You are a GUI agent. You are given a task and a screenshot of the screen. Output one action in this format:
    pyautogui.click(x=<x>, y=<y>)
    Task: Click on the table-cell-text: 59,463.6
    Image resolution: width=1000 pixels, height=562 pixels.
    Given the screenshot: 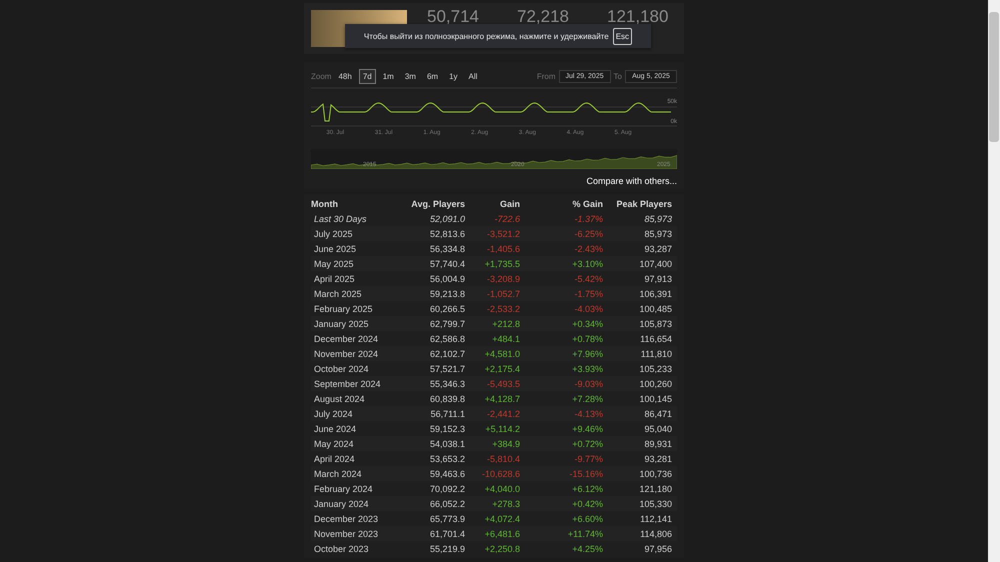 What is the action you would take?
    pyautogui.click(x=446, y=473)
    